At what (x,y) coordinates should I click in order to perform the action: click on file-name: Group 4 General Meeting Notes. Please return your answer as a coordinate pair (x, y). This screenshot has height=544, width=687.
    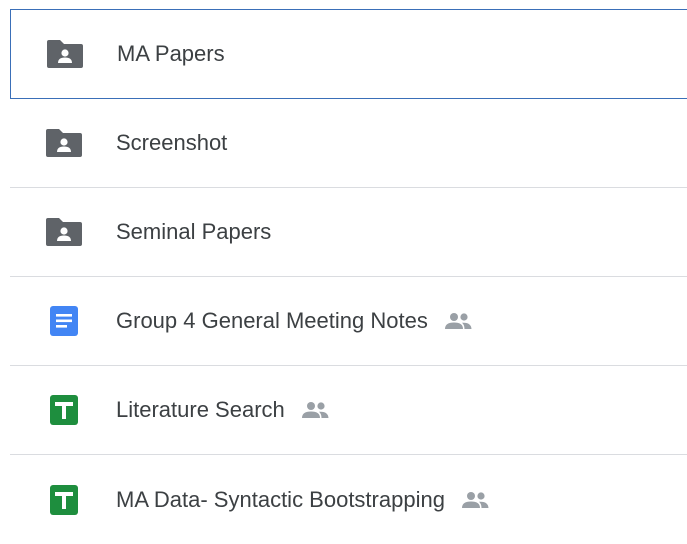
    Looking at the image, I should click on (295, 321).